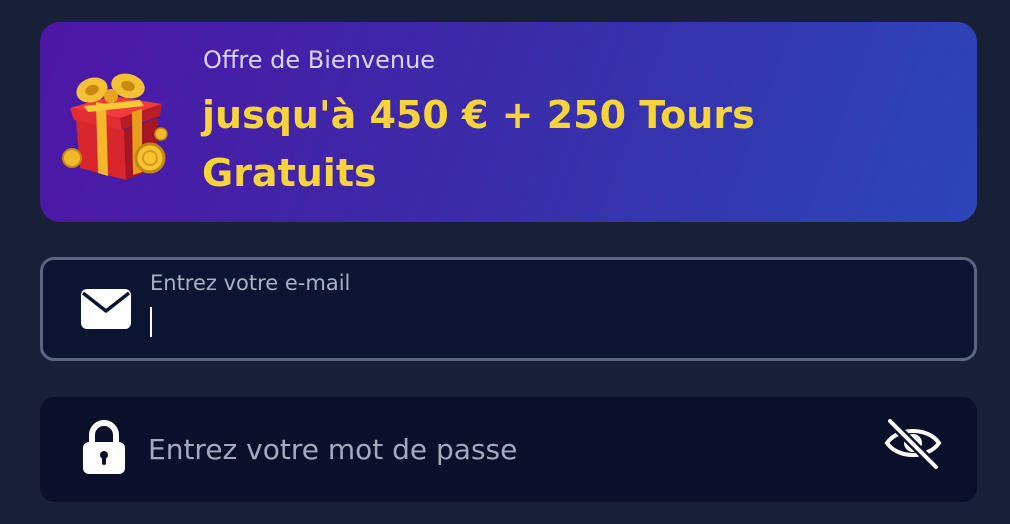 The height and width of the screenshot is (524, 1010). Describe the element at coordinates (106, 309) in the screenshot. I see `mail-icon` at that location.